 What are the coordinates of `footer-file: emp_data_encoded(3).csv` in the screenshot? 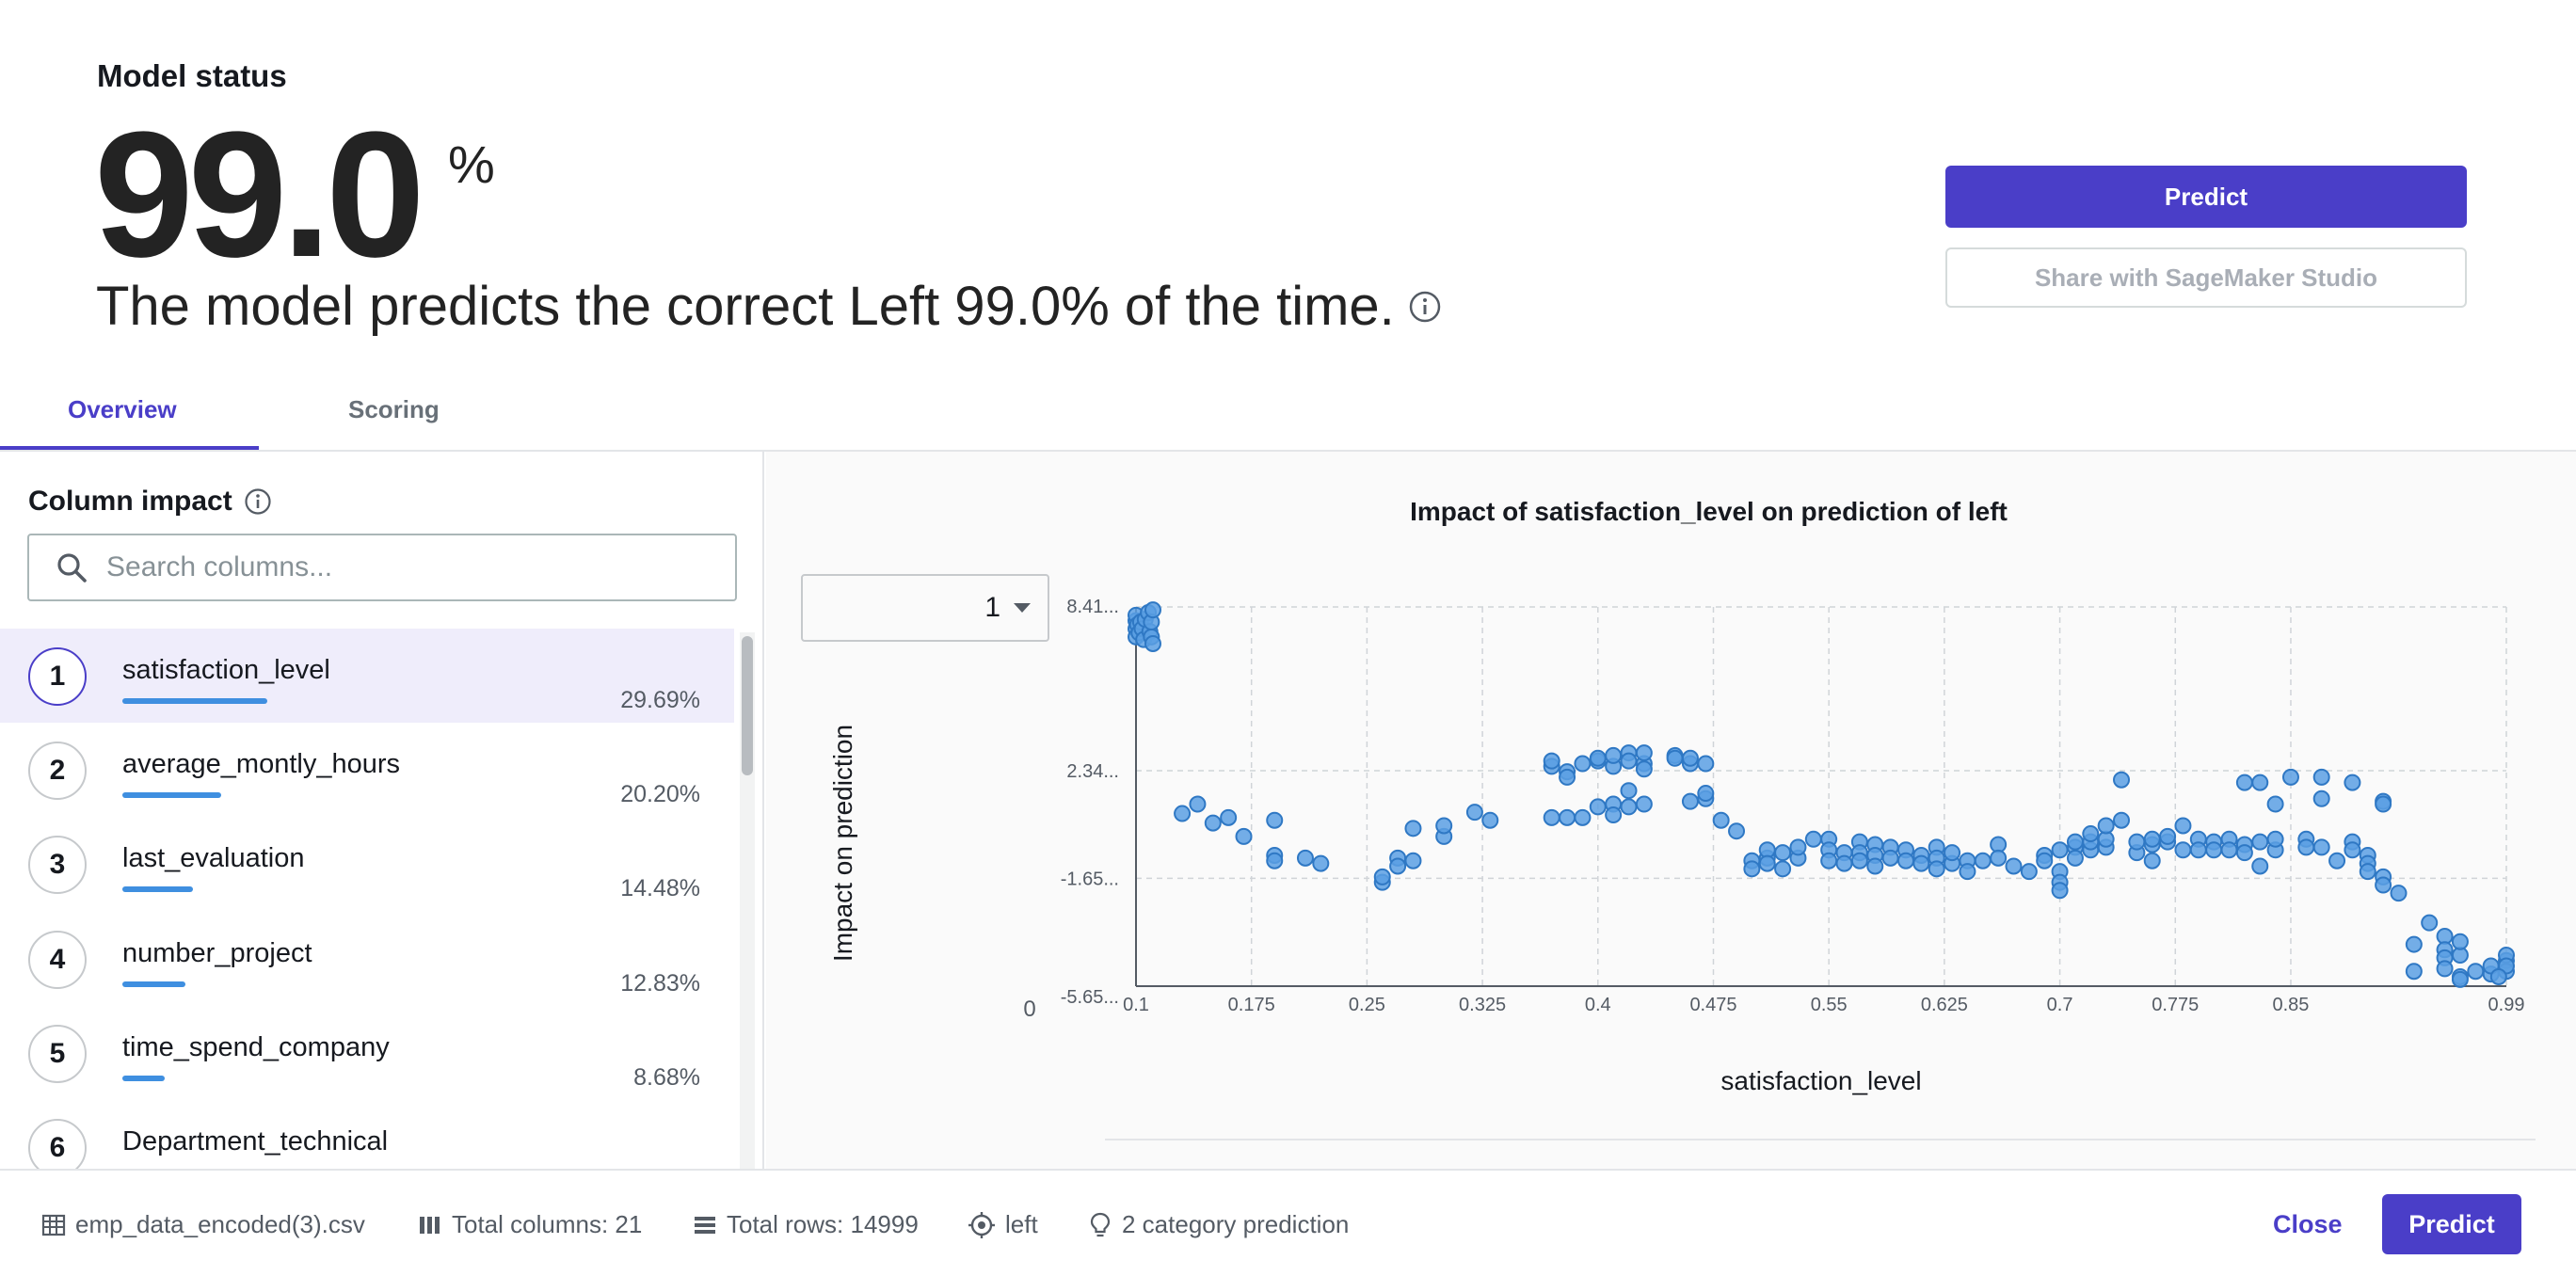 It's located at (203, 1224).